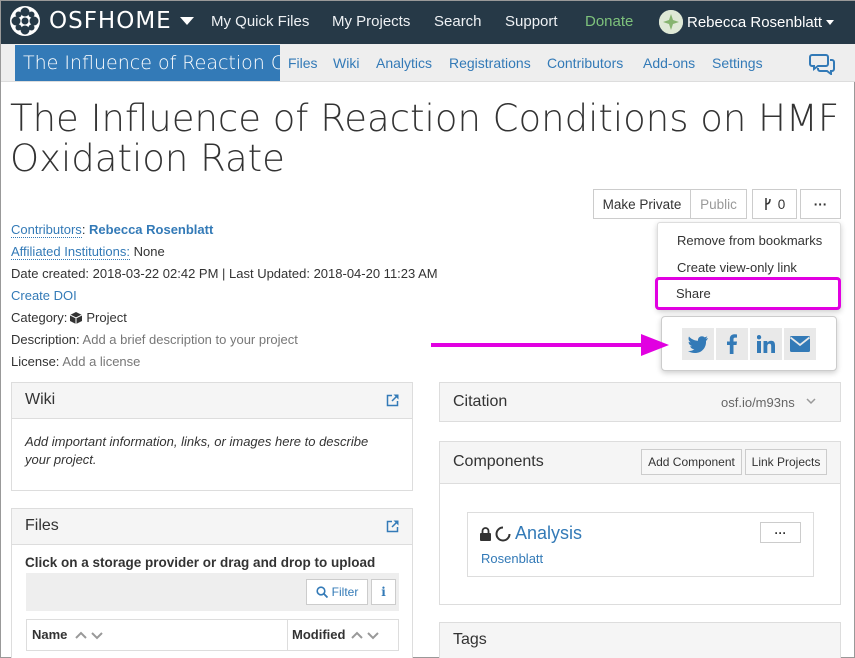 The image size is (855, 658). Describe the element at coordinates (822, 64) in the screenshot. I see `comments-icon` at that location.